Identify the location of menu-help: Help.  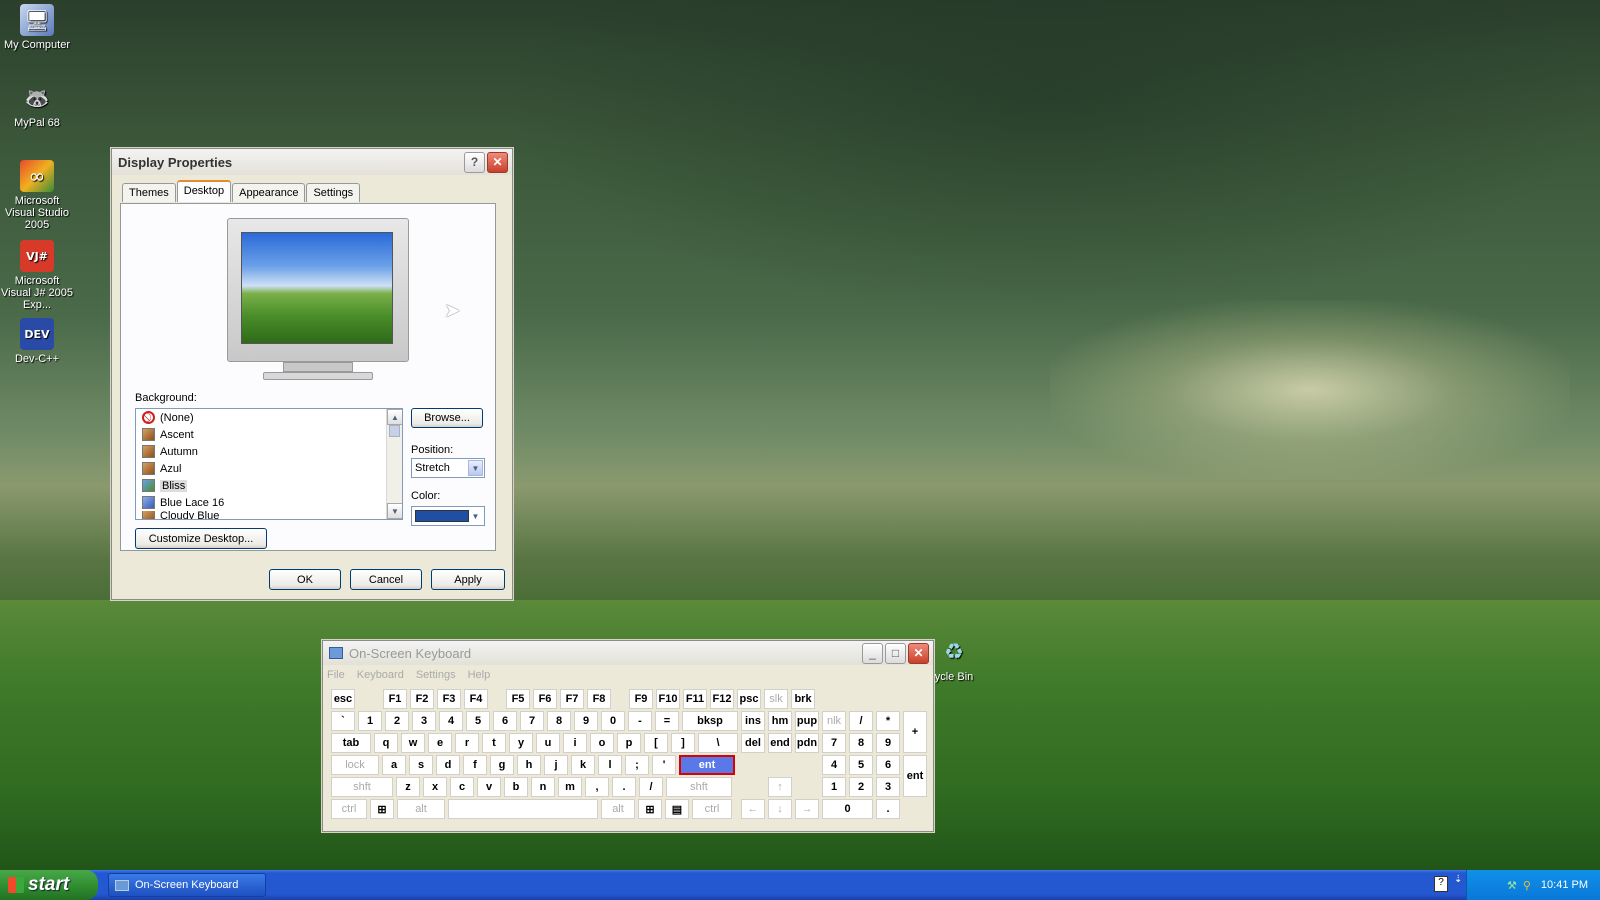
(479, 675).